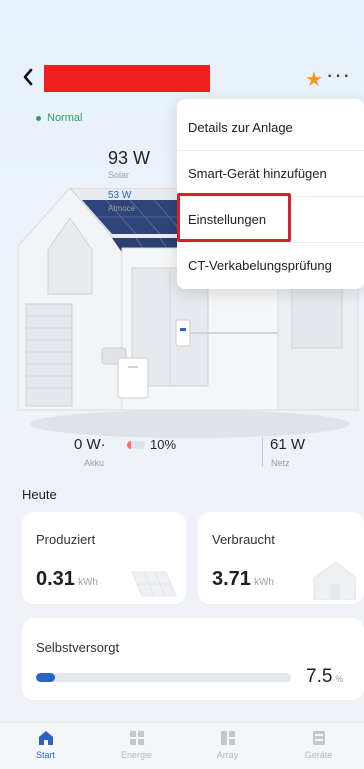 Image resolution: width=364 pixels, height=769 pixels. What do you see at coordinates (46, 677) in the screenshot?
I see `self-sufficiency-fill` at bounding box center [46, 677].